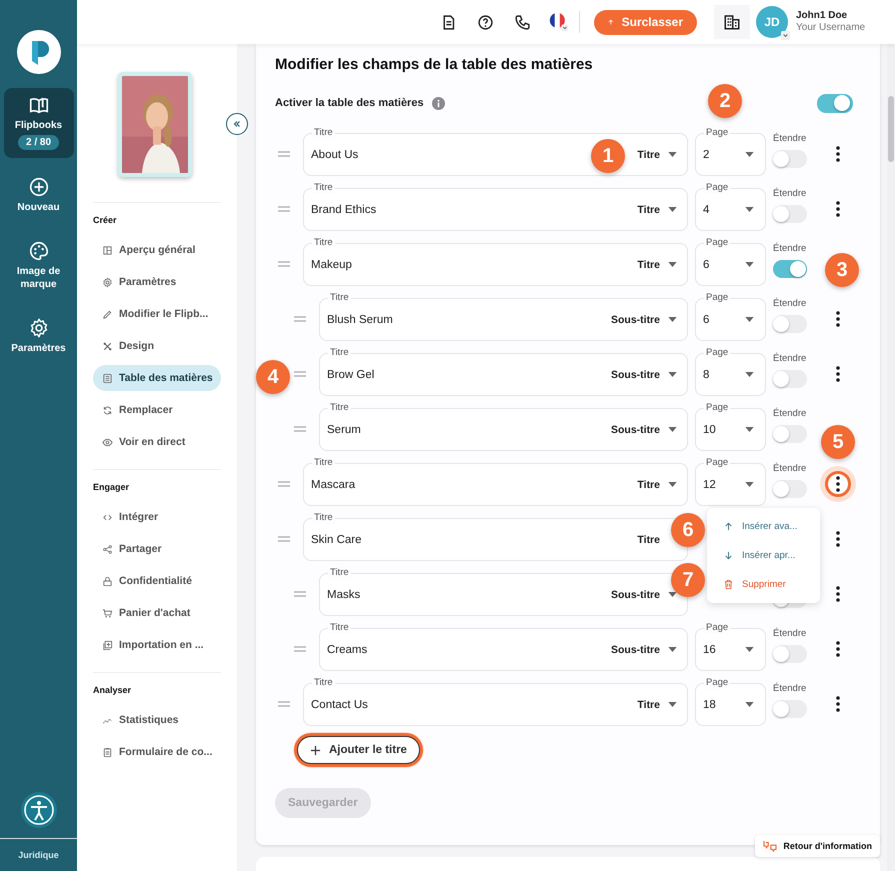 The width and height of the screenshot is (895, 871). What do you see at coordinates (166, 378) in the screenshot?
I see `sidebar-label: Table des matières` at bounding box center [166, 378].